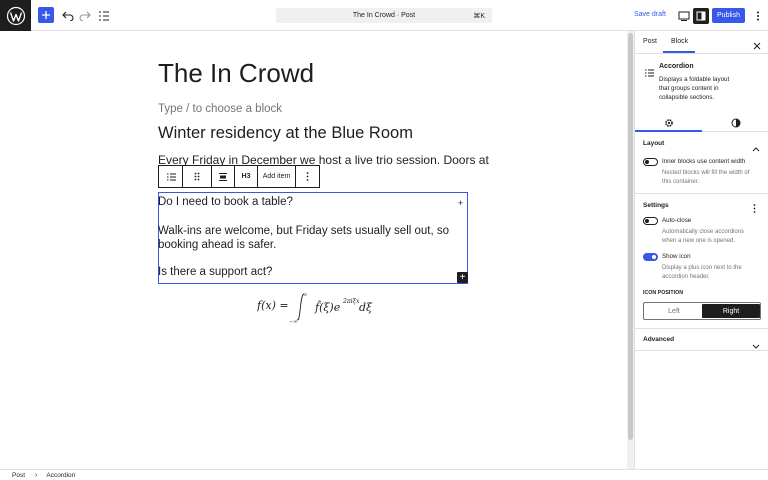 The image size is (768, 480). What do you see at coordinates (384, 474) in the screenshot?
I see `breadcrumb: Post › Accordion` at bounding box center [384, 474].